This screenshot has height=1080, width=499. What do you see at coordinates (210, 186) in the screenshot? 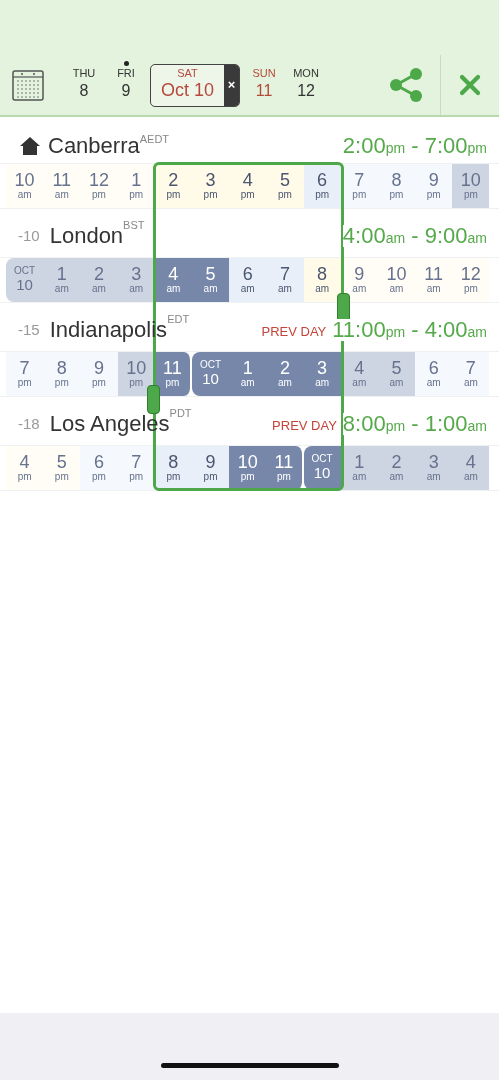
I see `hour-cell: 3 pm` at bounding box center [210, 186].